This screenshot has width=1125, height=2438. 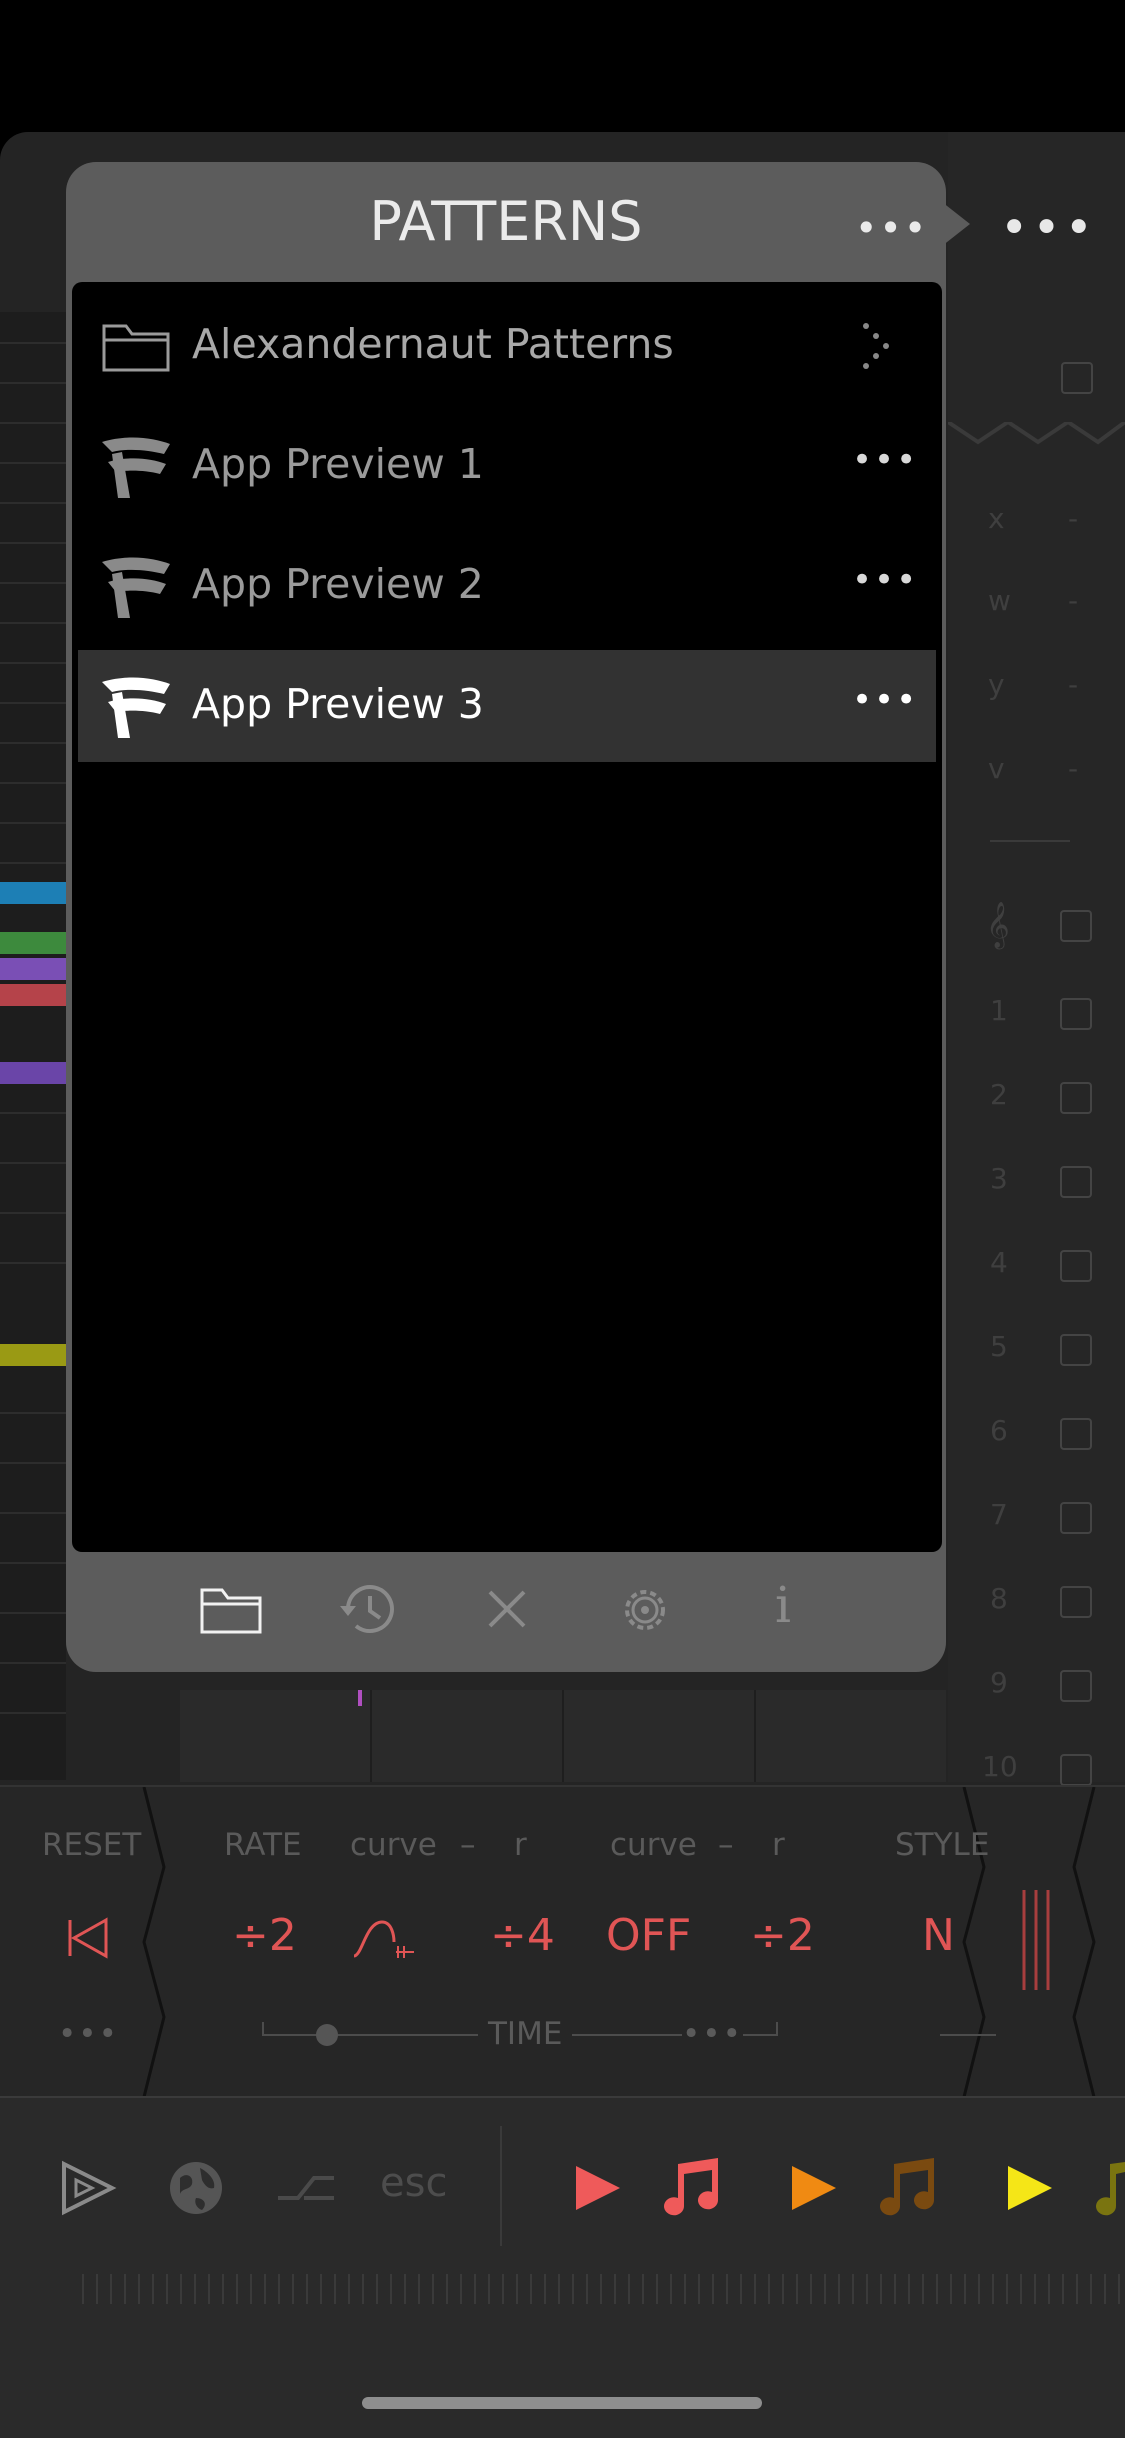 What do you see at coordinates (907, 2187) in the screenshot?
I see `music-note-orange-icon` at bounding box center [907, 2187].